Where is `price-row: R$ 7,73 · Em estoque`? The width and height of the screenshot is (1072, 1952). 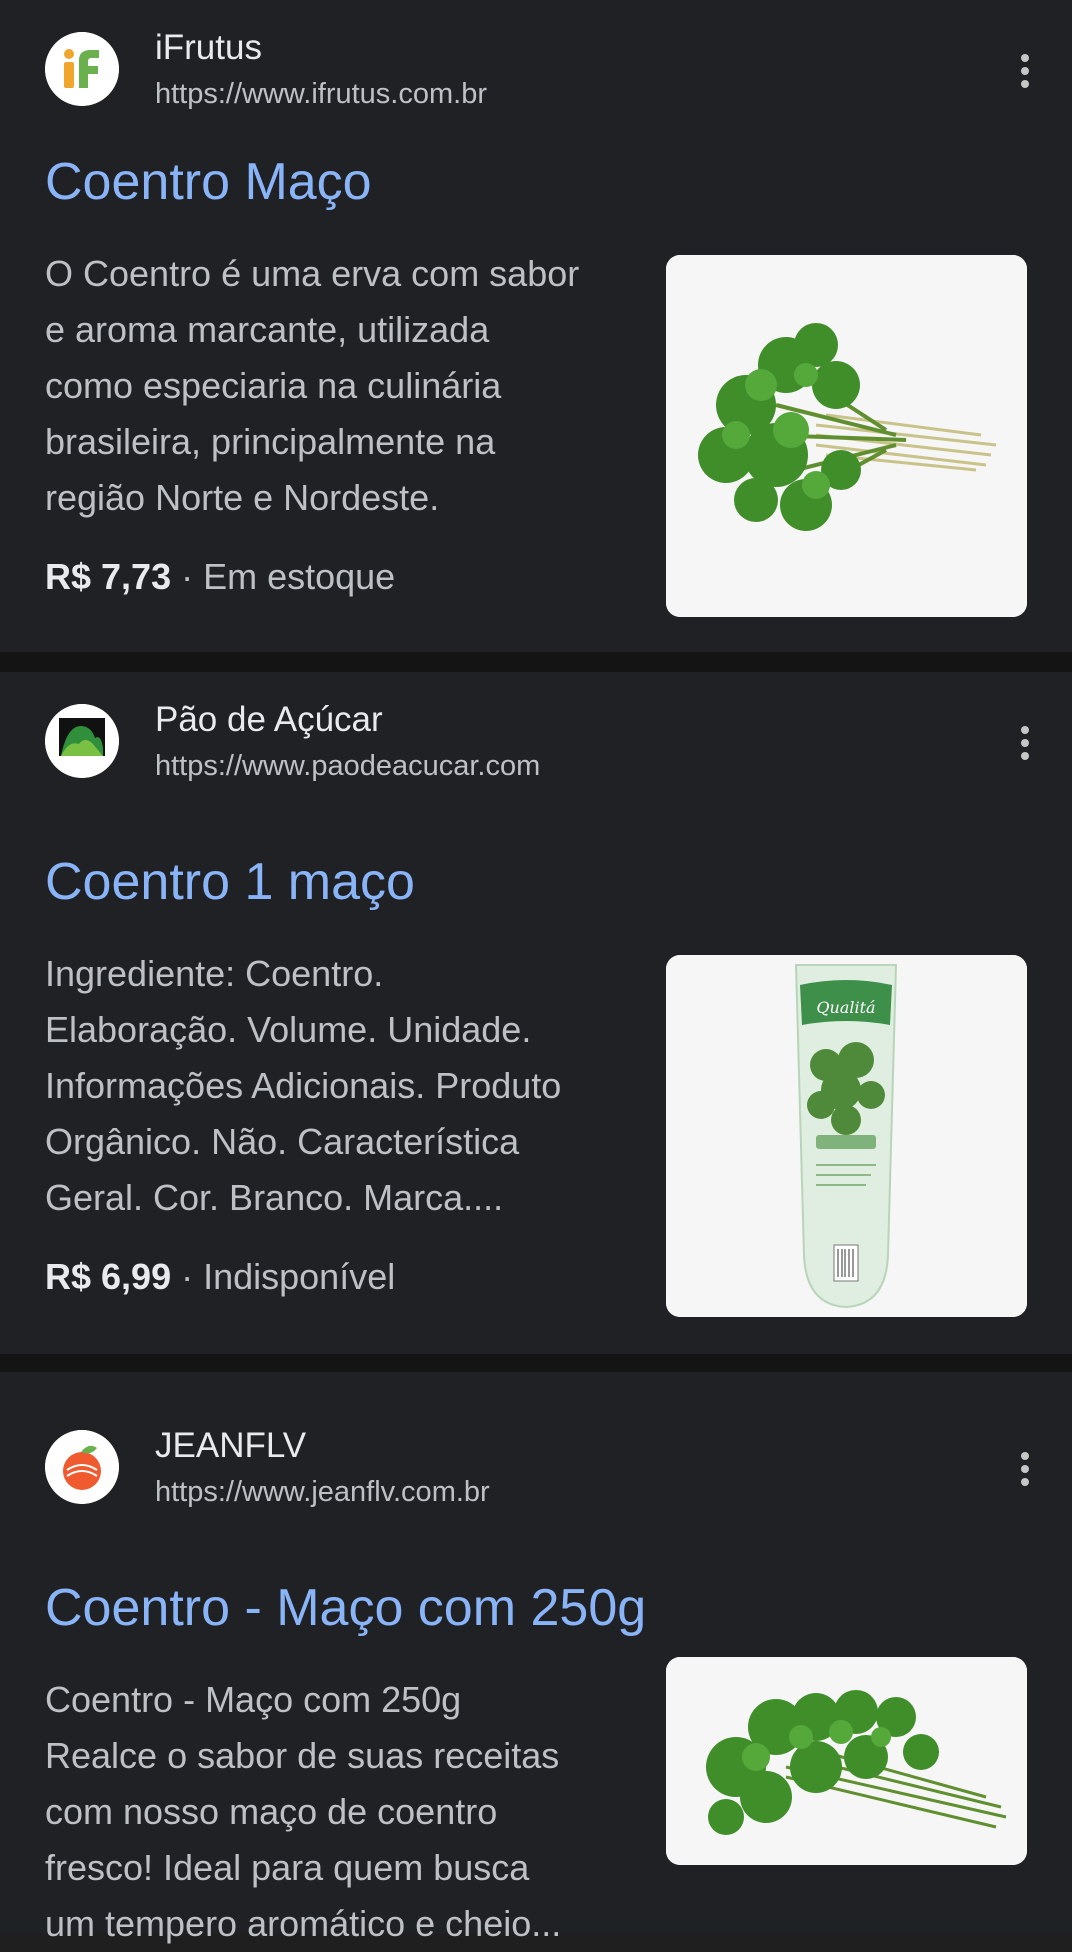 price-row: R$ 7,73 · Em estoque is located at coordinates (220, 577).